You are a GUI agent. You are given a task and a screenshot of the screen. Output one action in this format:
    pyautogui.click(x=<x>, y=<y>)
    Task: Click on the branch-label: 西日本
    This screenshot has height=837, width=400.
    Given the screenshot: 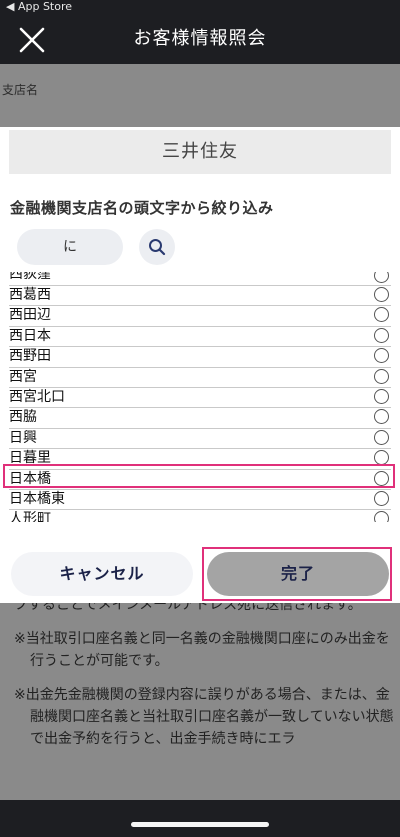 What is the action you would take?
    pyautogui.click(x=30, y=335)
    